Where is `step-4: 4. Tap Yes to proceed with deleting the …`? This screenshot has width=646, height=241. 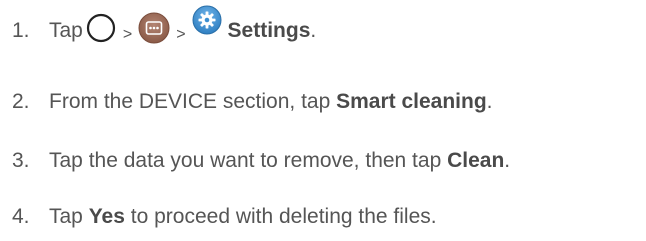 step-4: 4. Tap Yes to proceed with deleting the … is located at coordinates (224, 217).